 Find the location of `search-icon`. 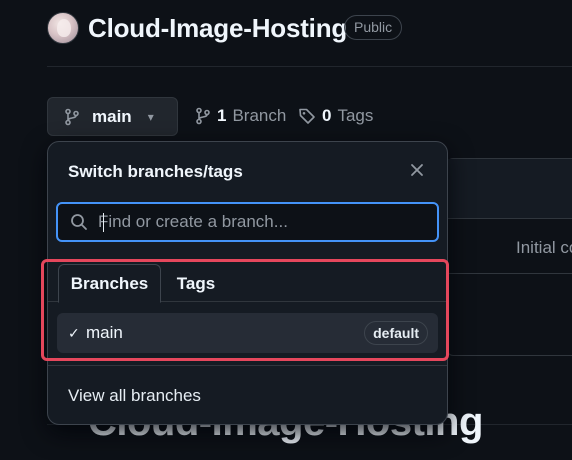

search-icon is located at coordinates (79, 222).